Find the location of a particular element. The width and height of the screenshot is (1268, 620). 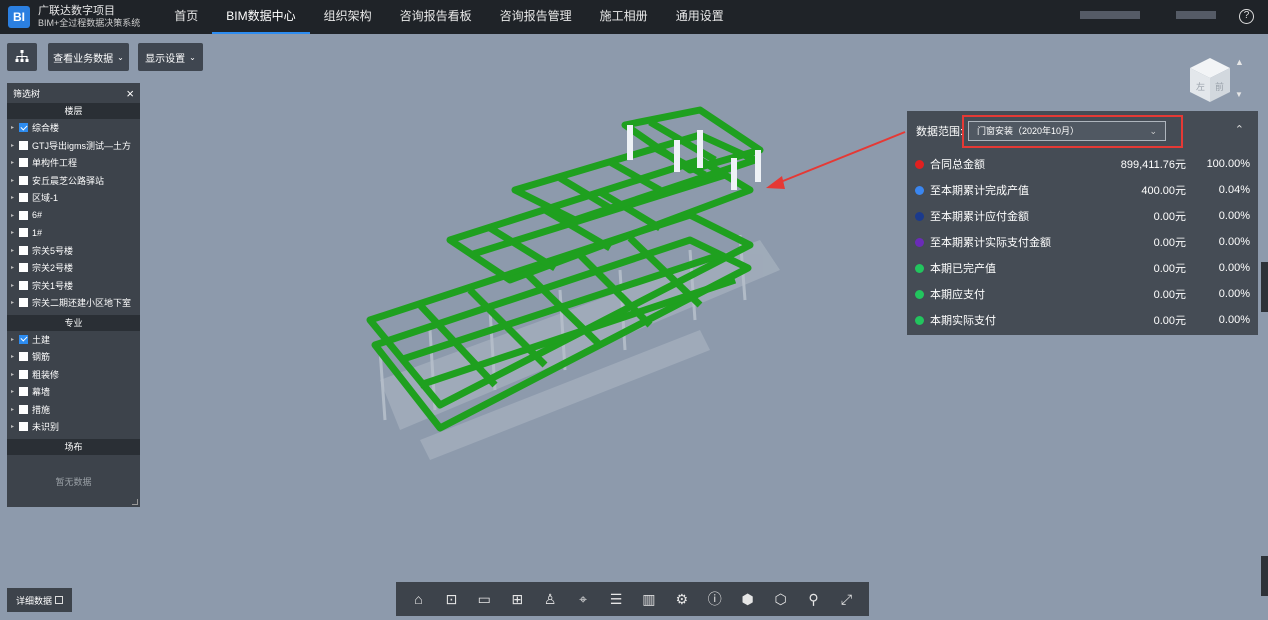

nav-organization: 组织架构 is located at coordinates (348, 17).